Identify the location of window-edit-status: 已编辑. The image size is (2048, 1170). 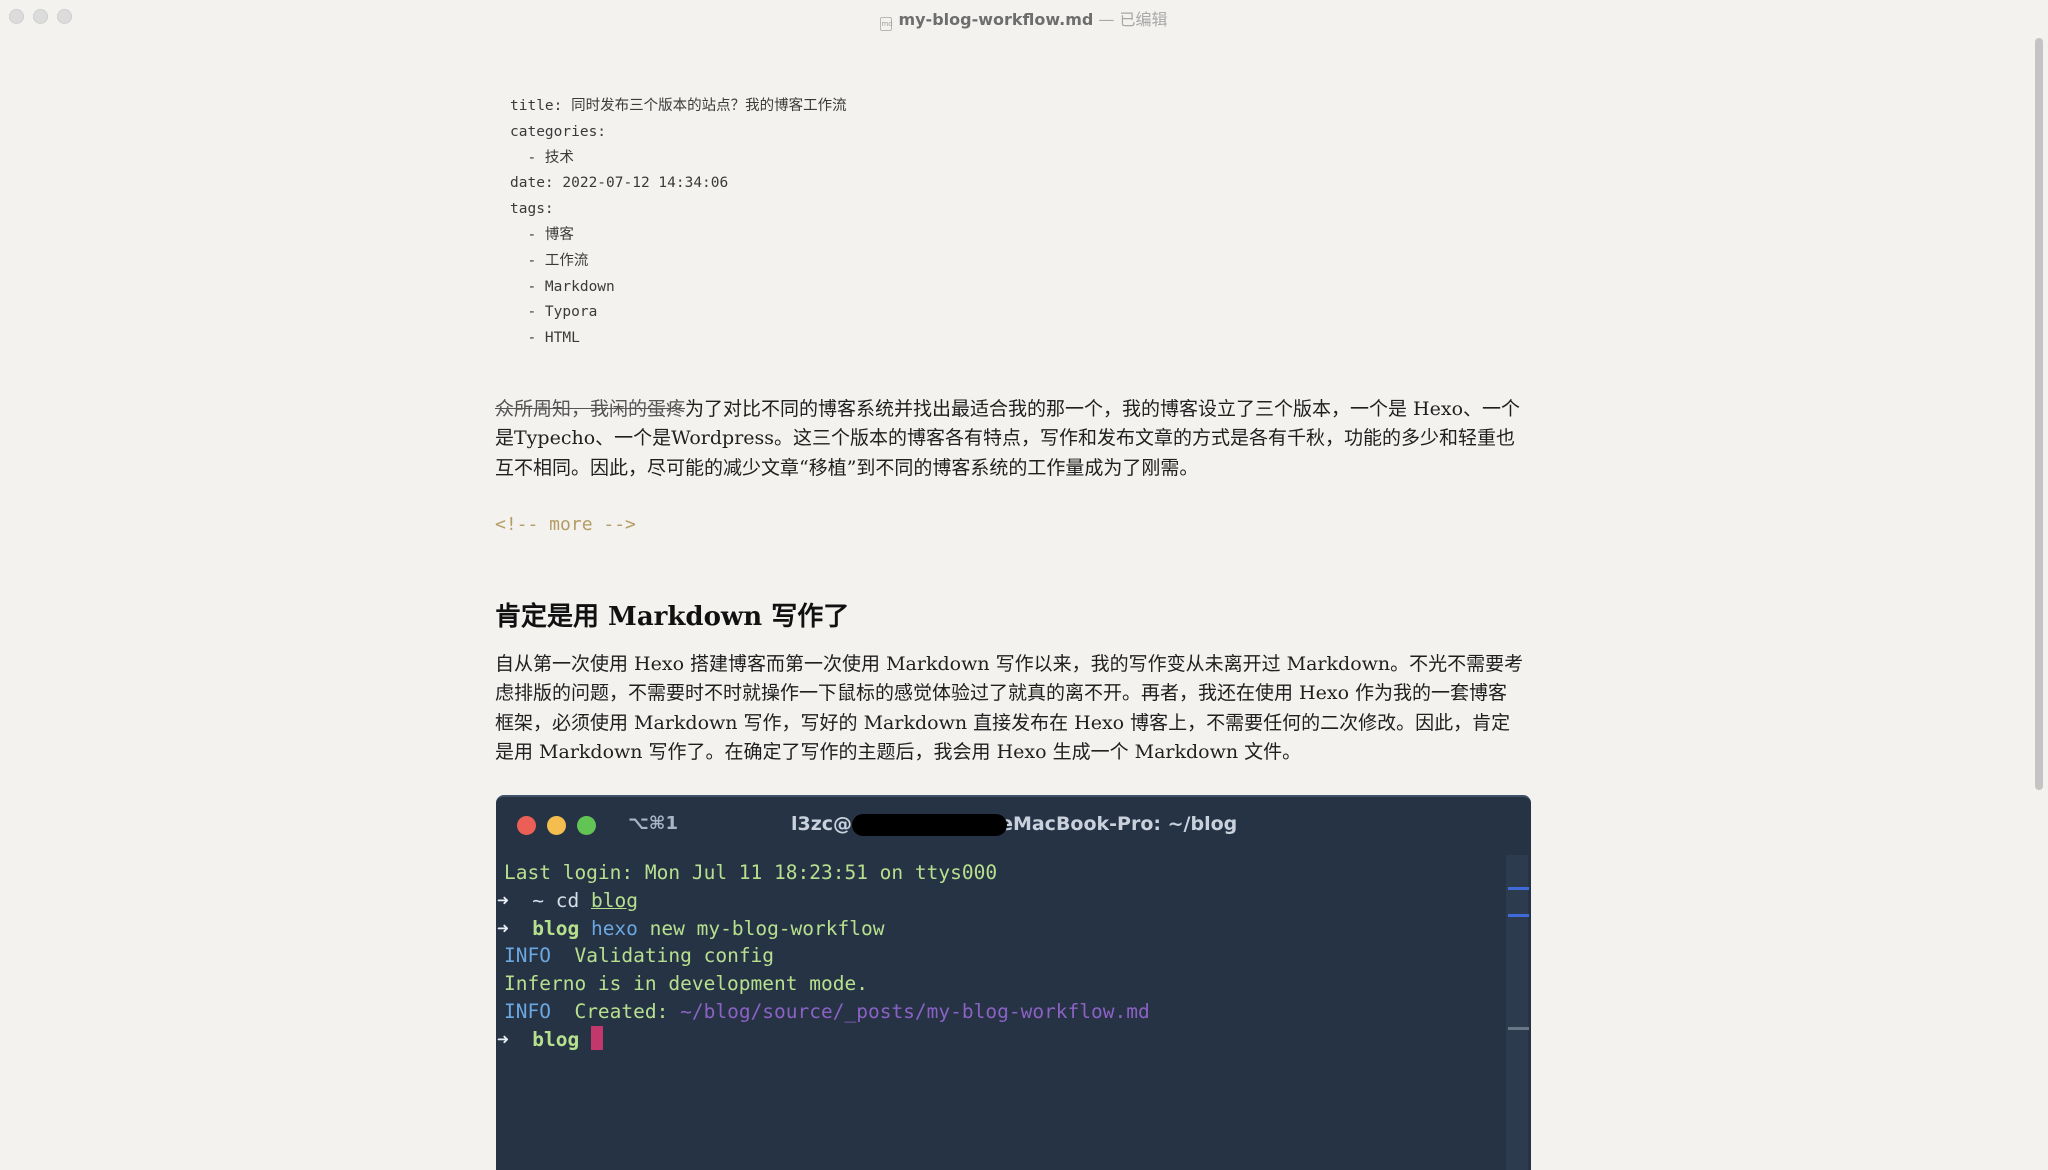
(1143, 19).